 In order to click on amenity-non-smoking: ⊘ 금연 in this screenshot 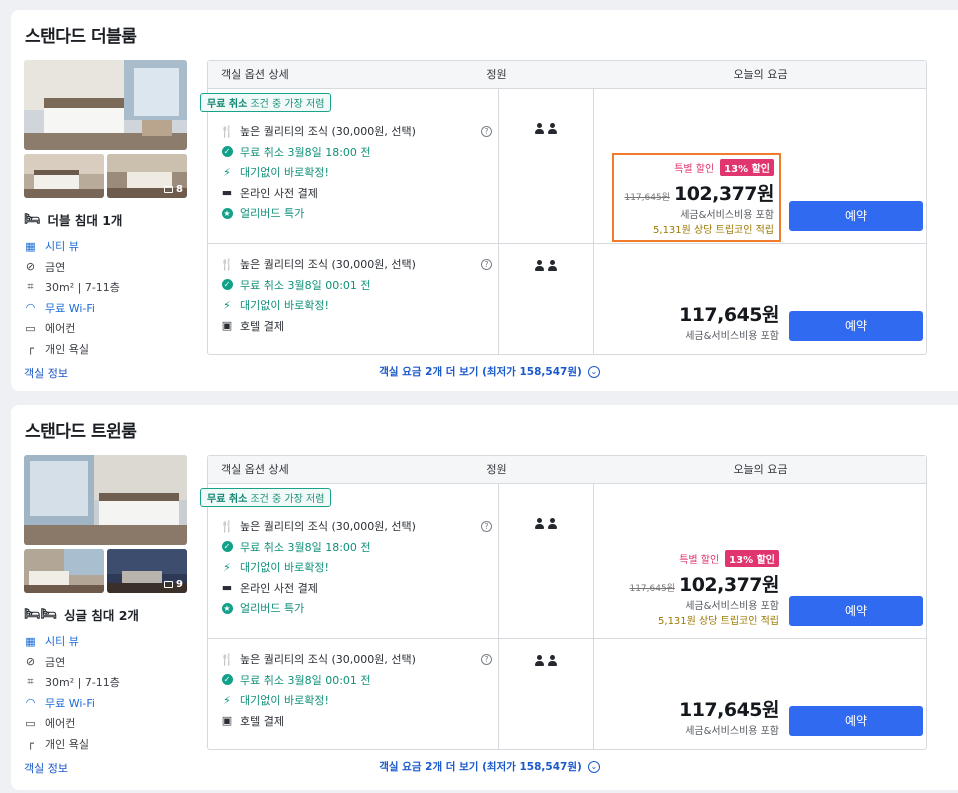, I will do `click(114, 662)`.